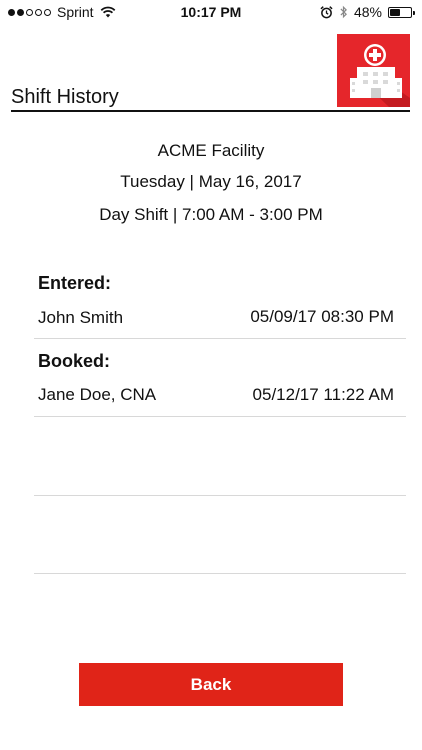 The image size is (422, 750). I want to click on booked-datetime: 05/12/17 11:22 AM, so click(323, 394).